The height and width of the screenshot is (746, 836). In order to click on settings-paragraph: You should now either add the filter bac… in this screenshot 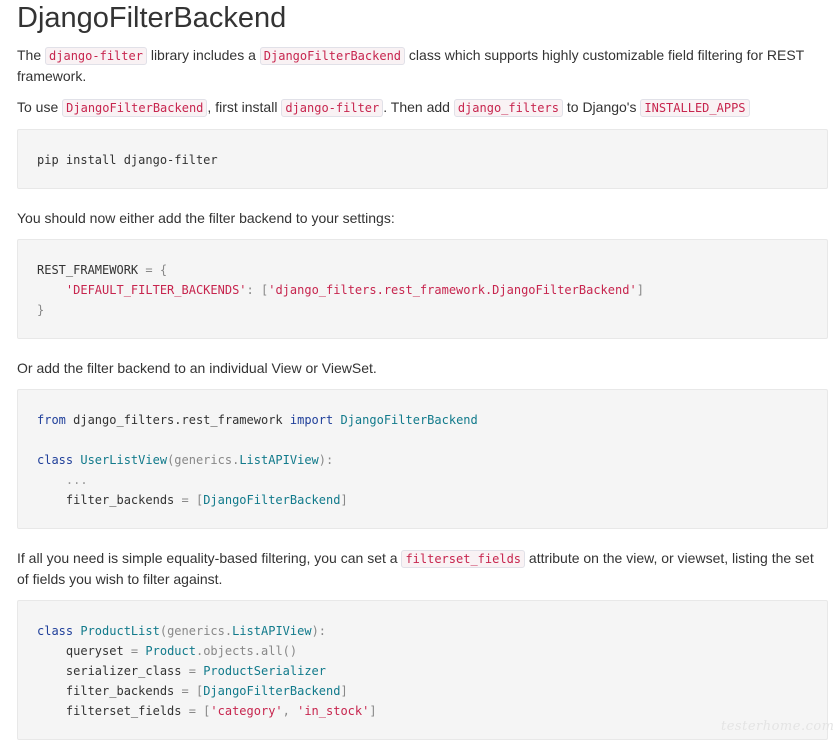, I will do `click(206, 218)`.